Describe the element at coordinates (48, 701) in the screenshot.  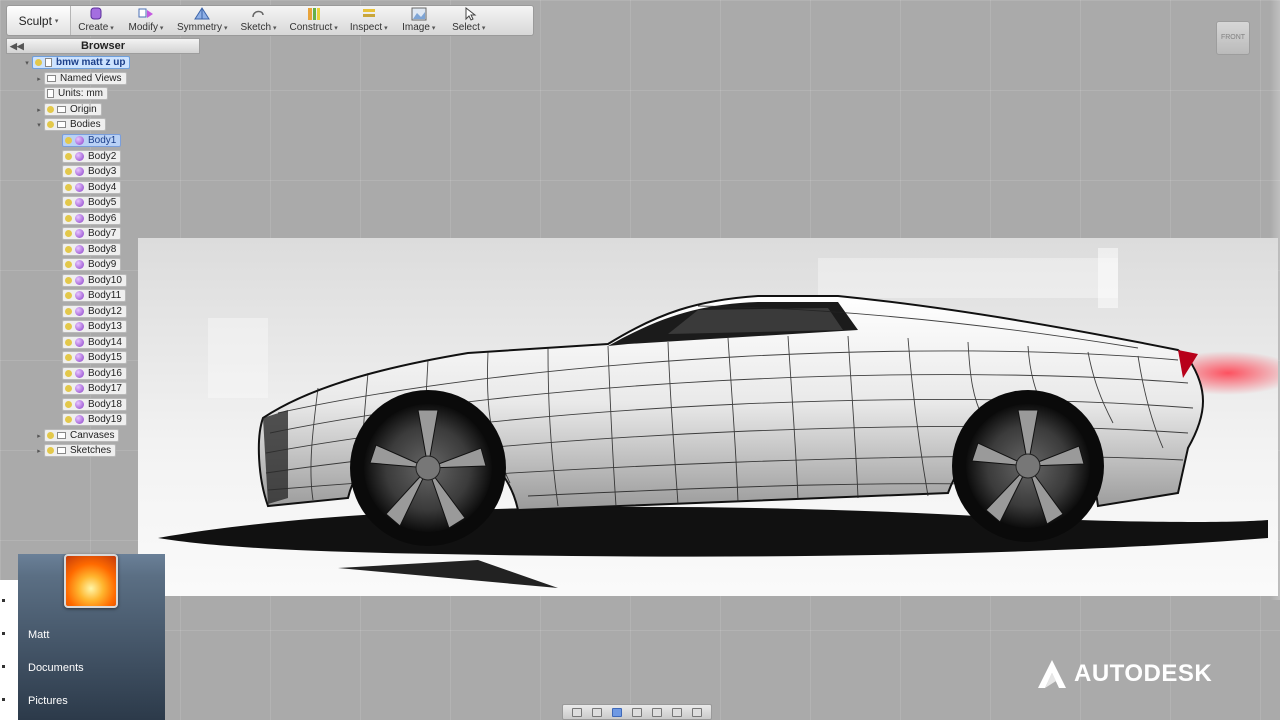
I see `start-menu-item-pictures: Pictures` at that location.